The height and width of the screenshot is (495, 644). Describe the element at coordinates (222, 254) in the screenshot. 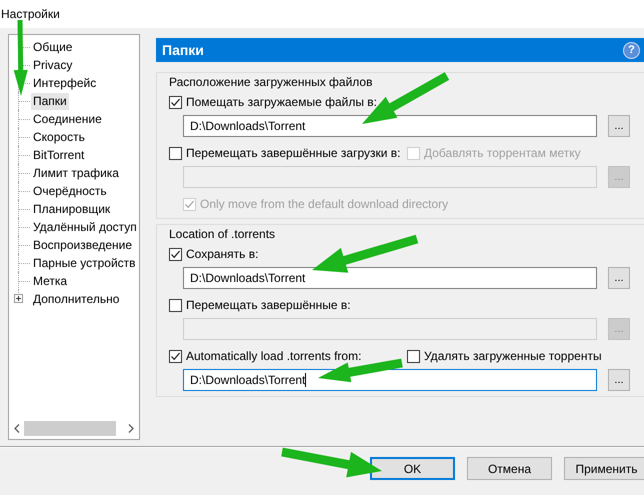

I see `checkbox-label: Сохранять в:` at that location.